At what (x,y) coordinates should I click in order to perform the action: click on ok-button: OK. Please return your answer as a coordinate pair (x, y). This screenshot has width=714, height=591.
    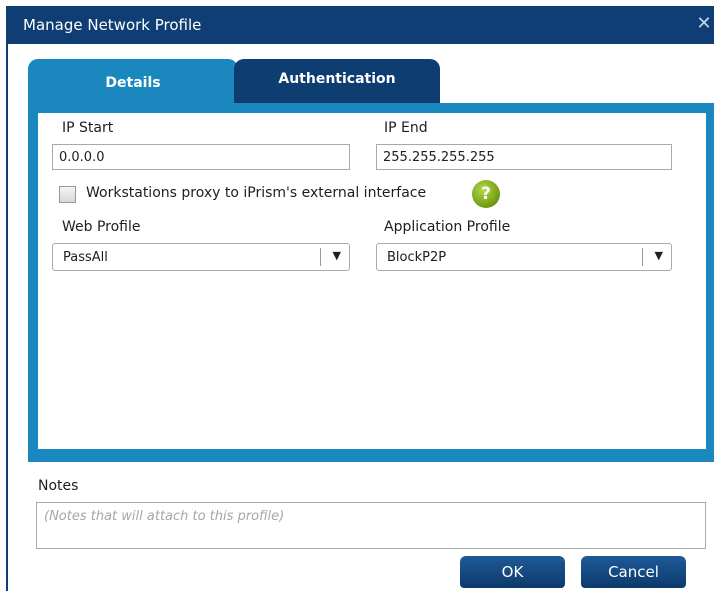
    Looking at the image, I should click on (512, 572).